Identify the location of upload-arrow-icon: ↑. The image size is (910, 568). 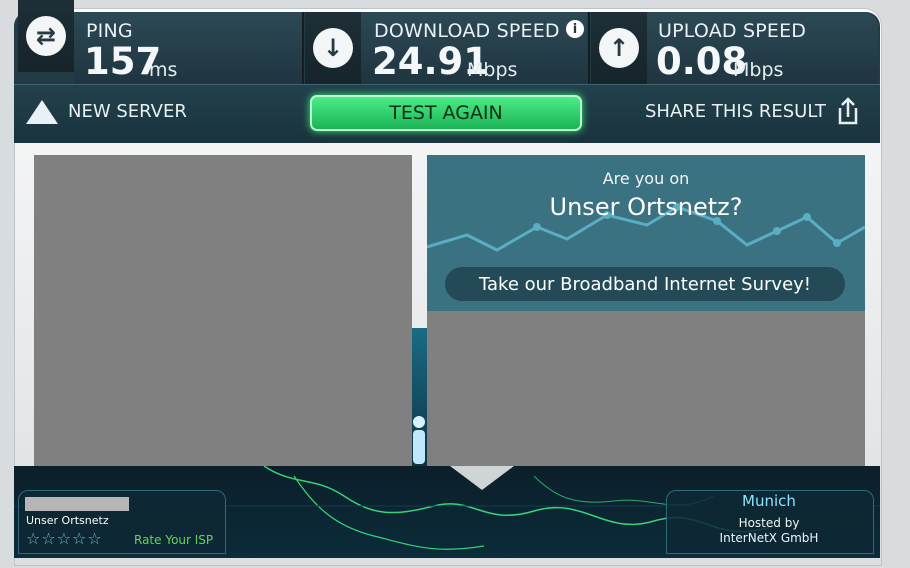
(619, 48).